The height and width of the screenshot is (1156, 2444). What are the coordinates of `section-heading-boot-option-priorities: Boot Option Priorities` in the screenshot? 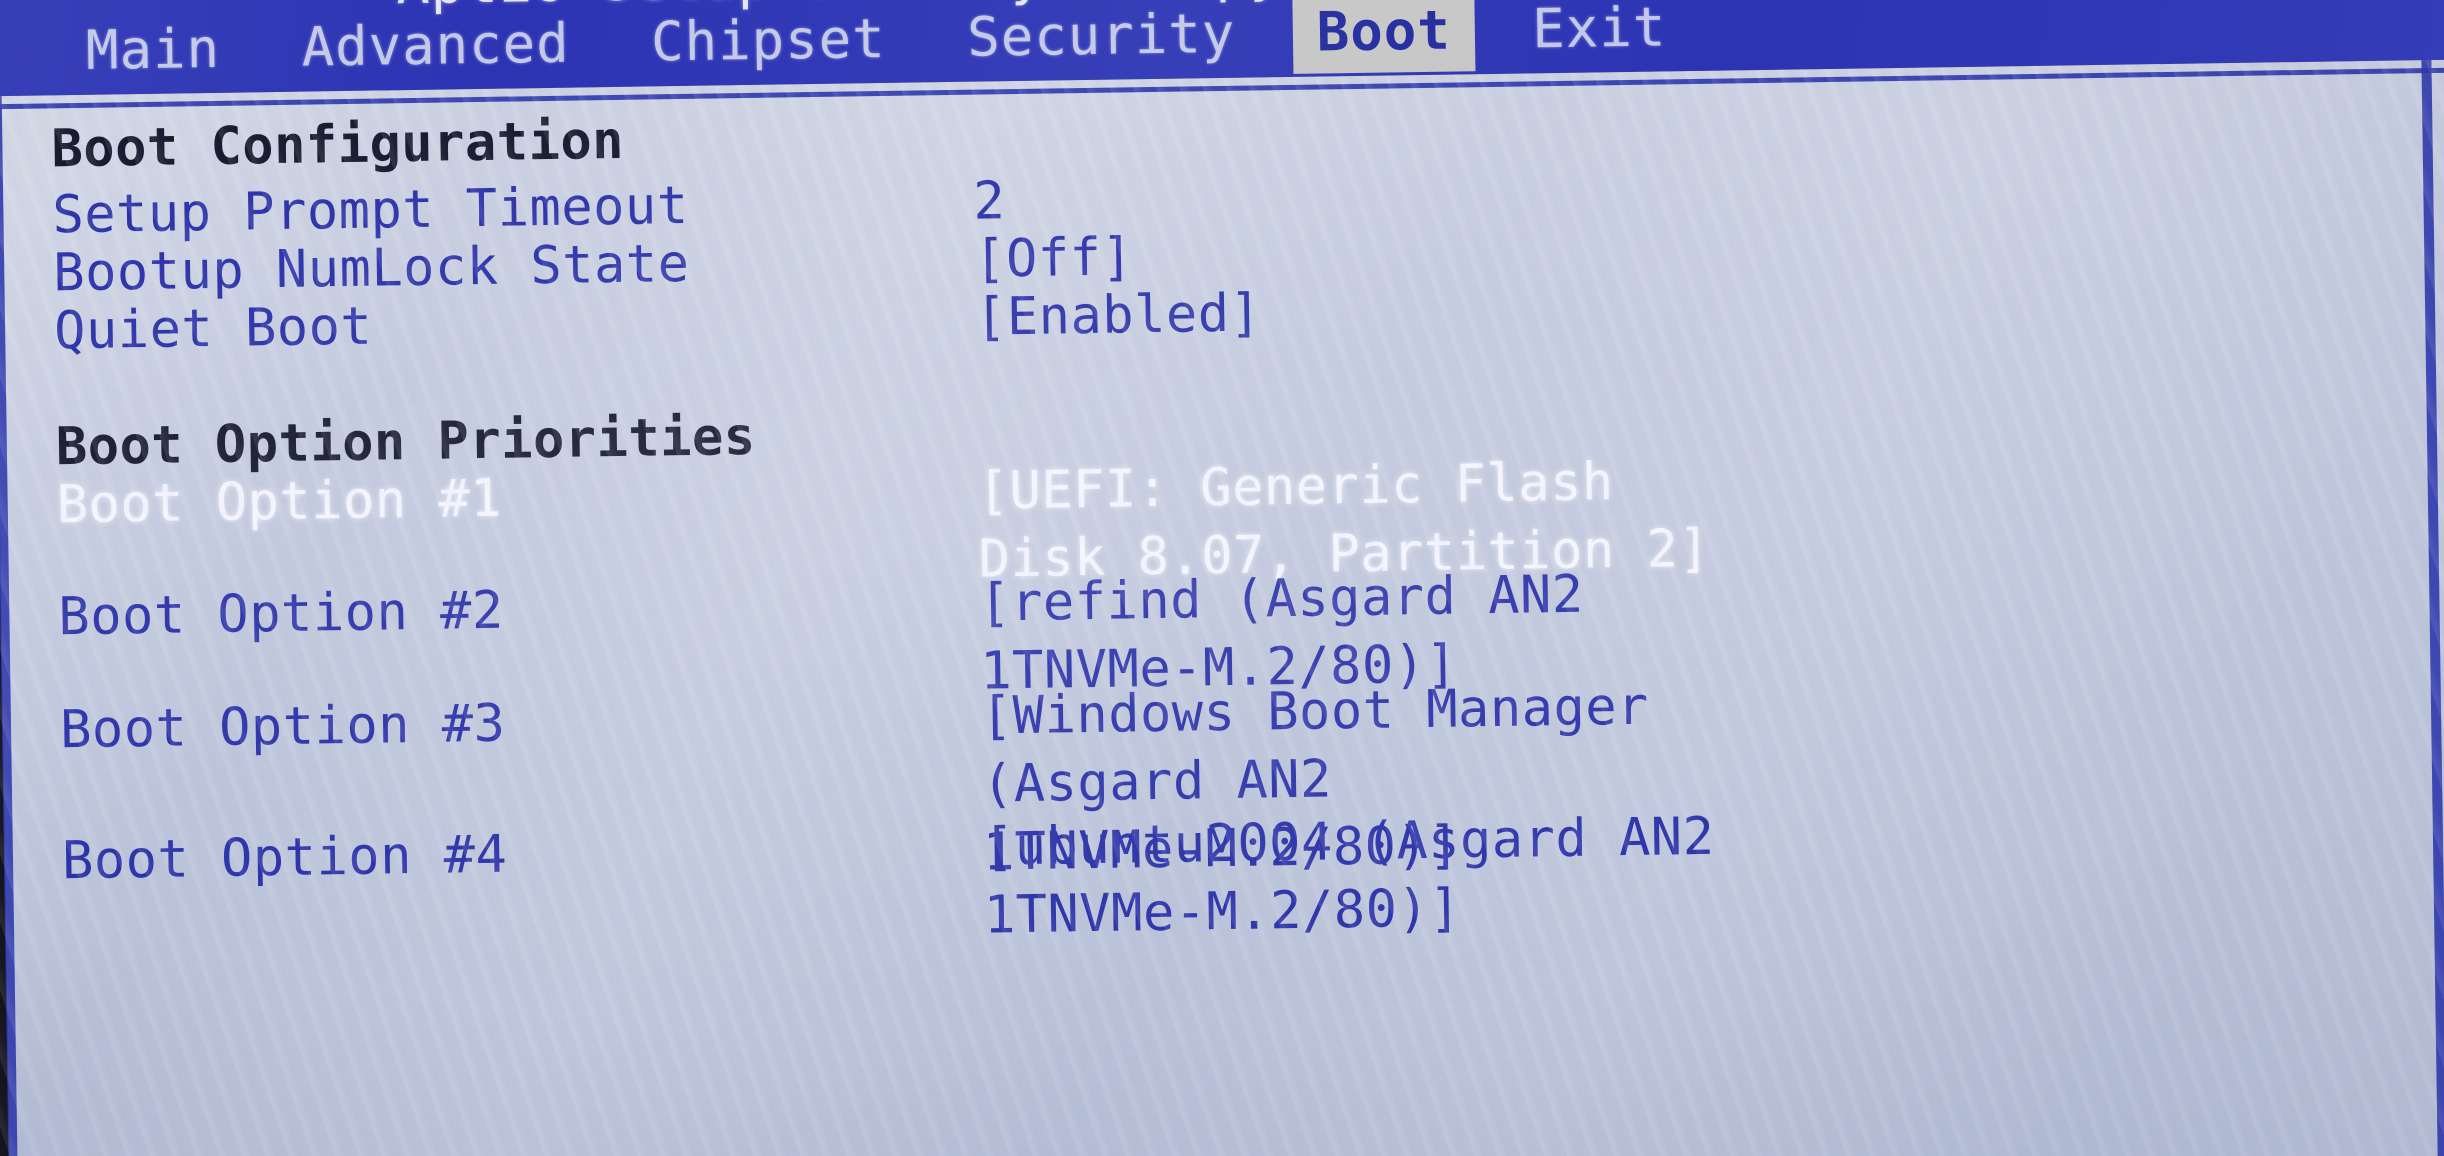 It's located at (406, 442).